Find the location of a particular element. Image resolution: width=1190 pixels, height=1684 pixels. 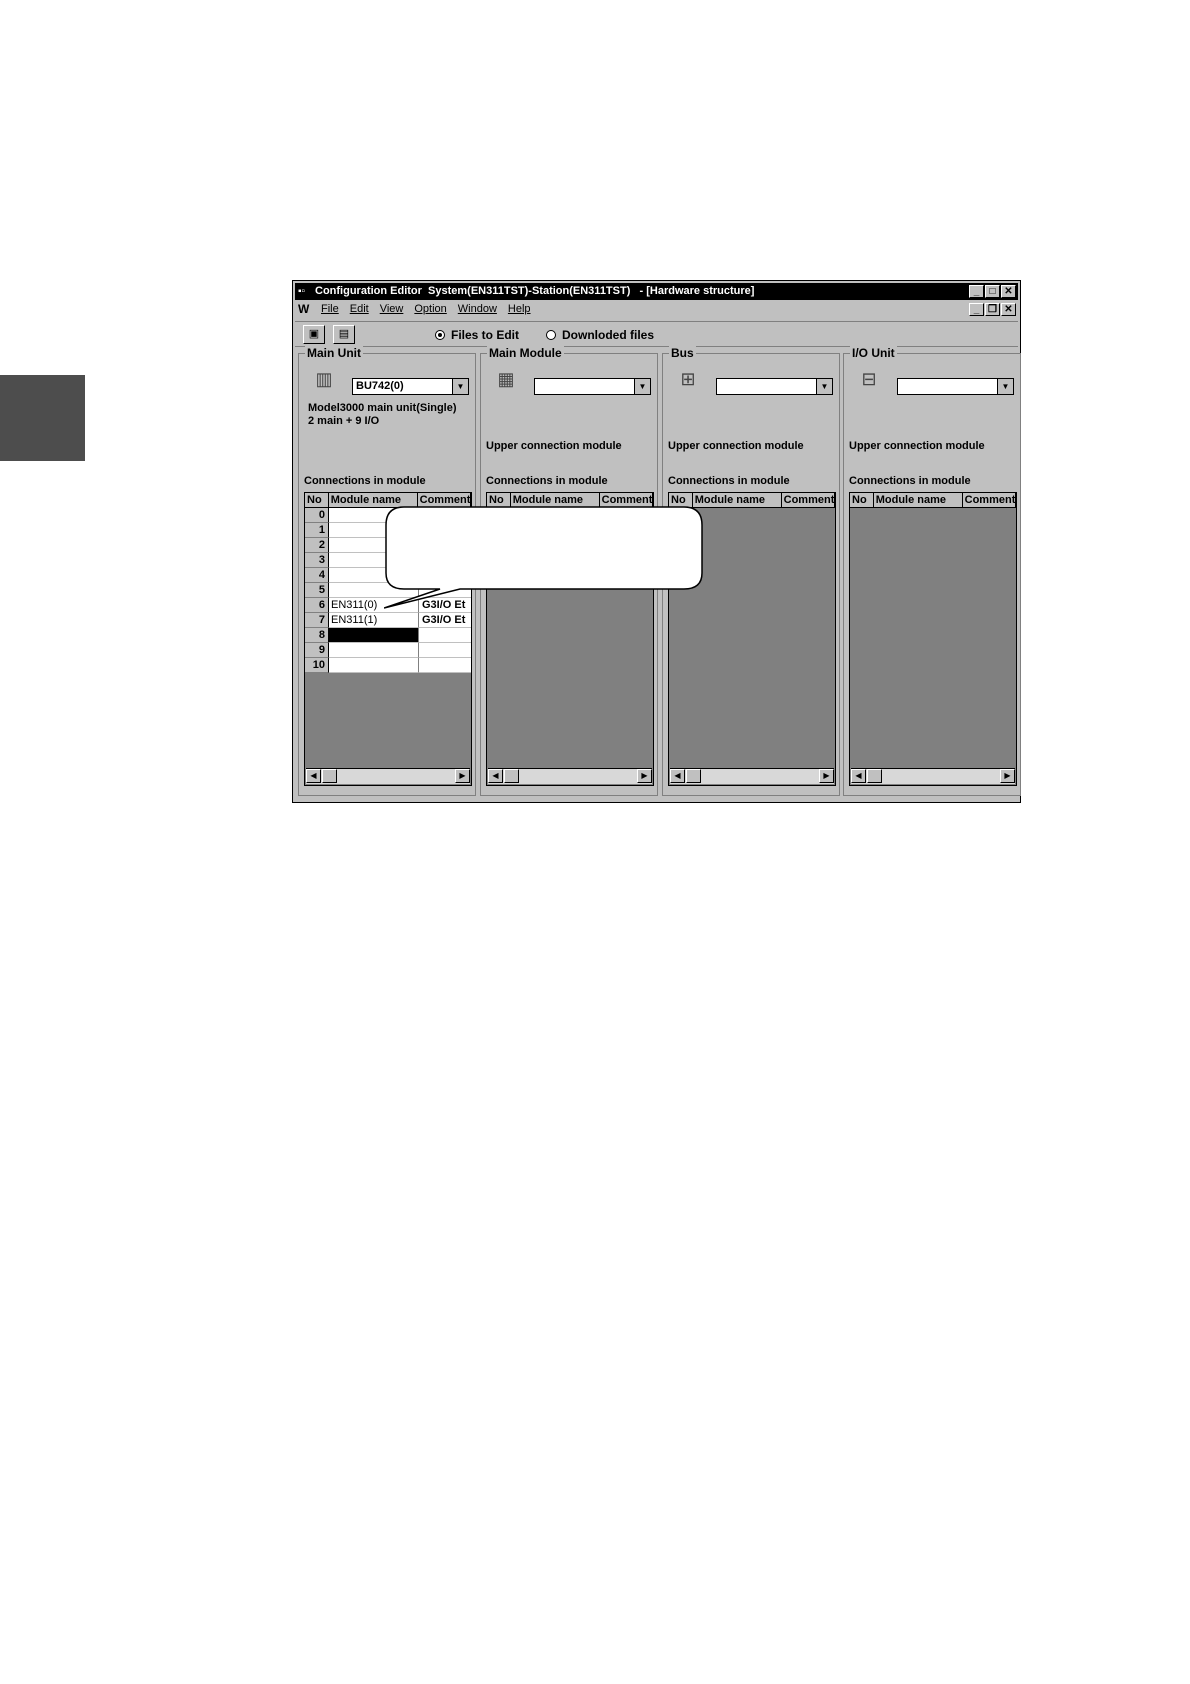

combo-value: BU742(0) is located at coordinates (380, 386).